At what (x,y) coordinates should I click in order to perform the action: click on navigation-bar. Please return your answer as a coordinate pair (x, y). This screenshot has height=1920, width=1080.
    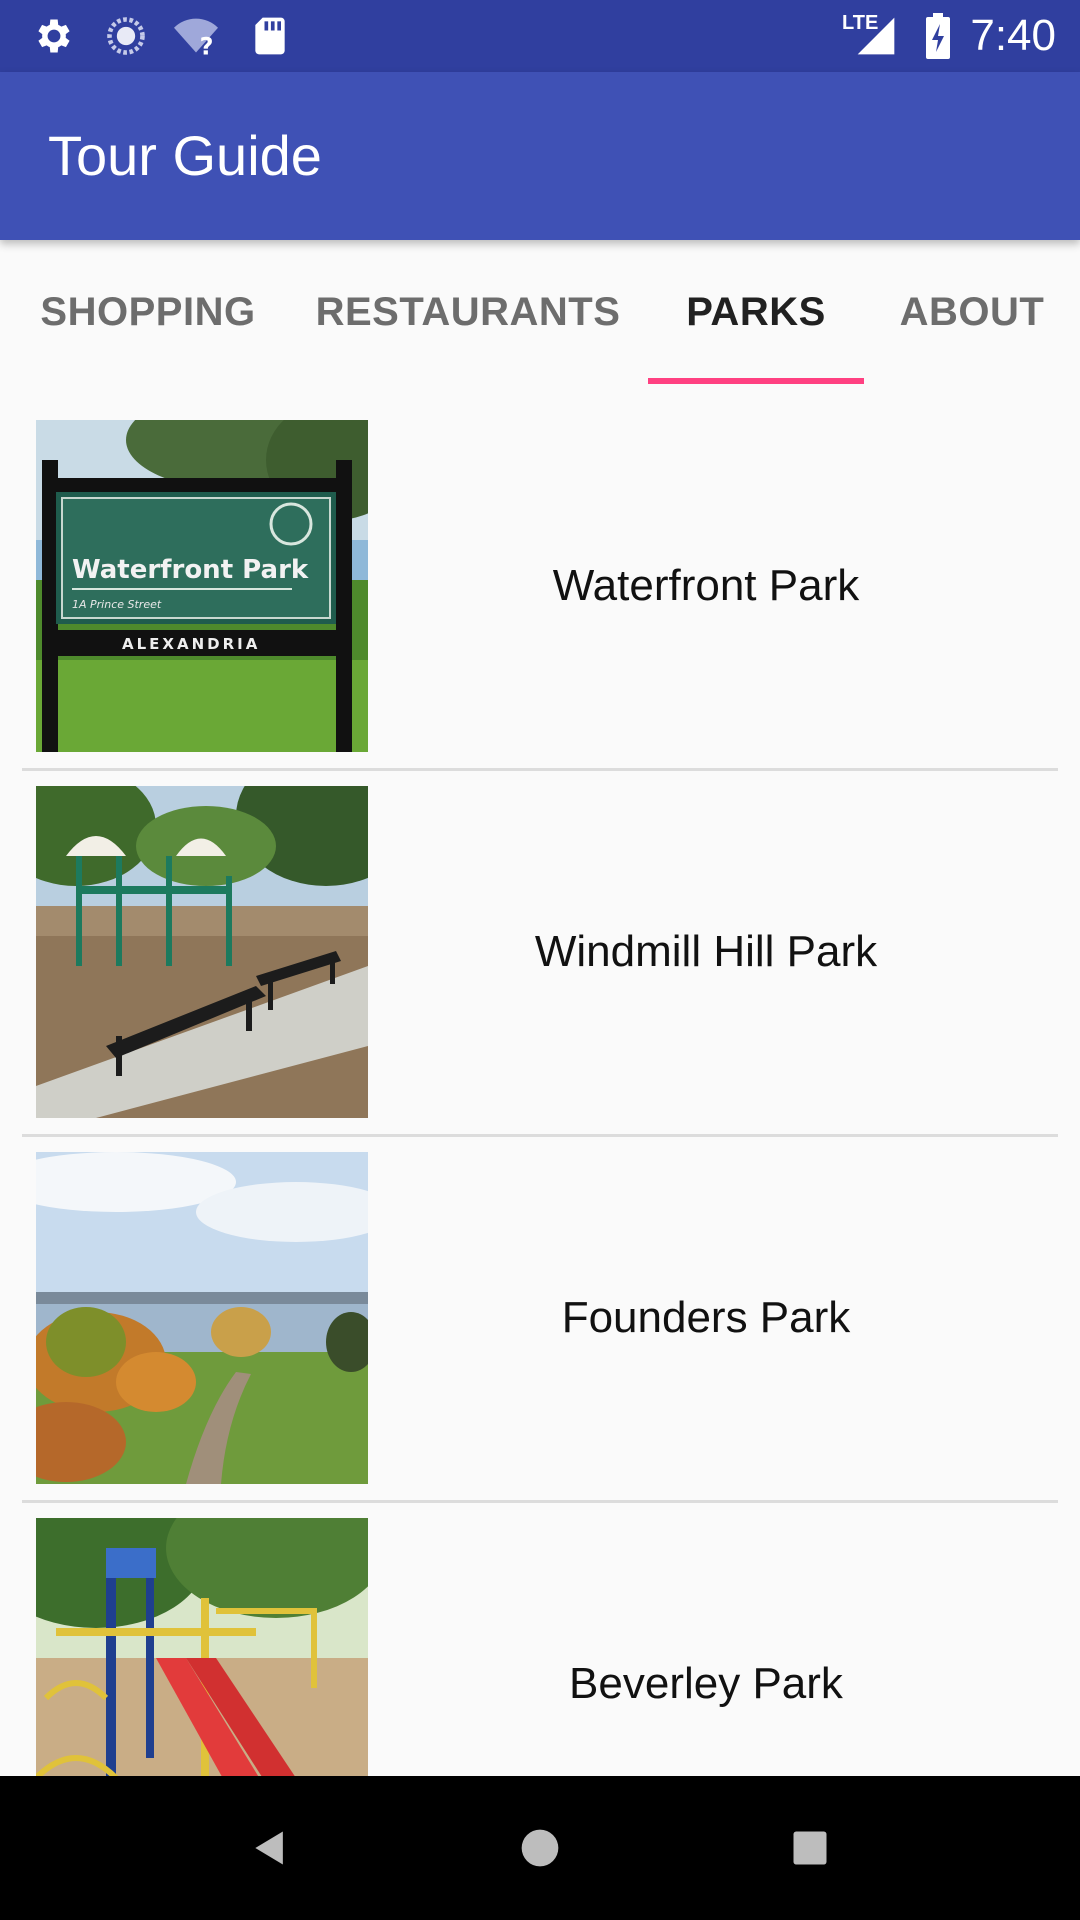
    Looking at the image, I should click on (540, 1848).